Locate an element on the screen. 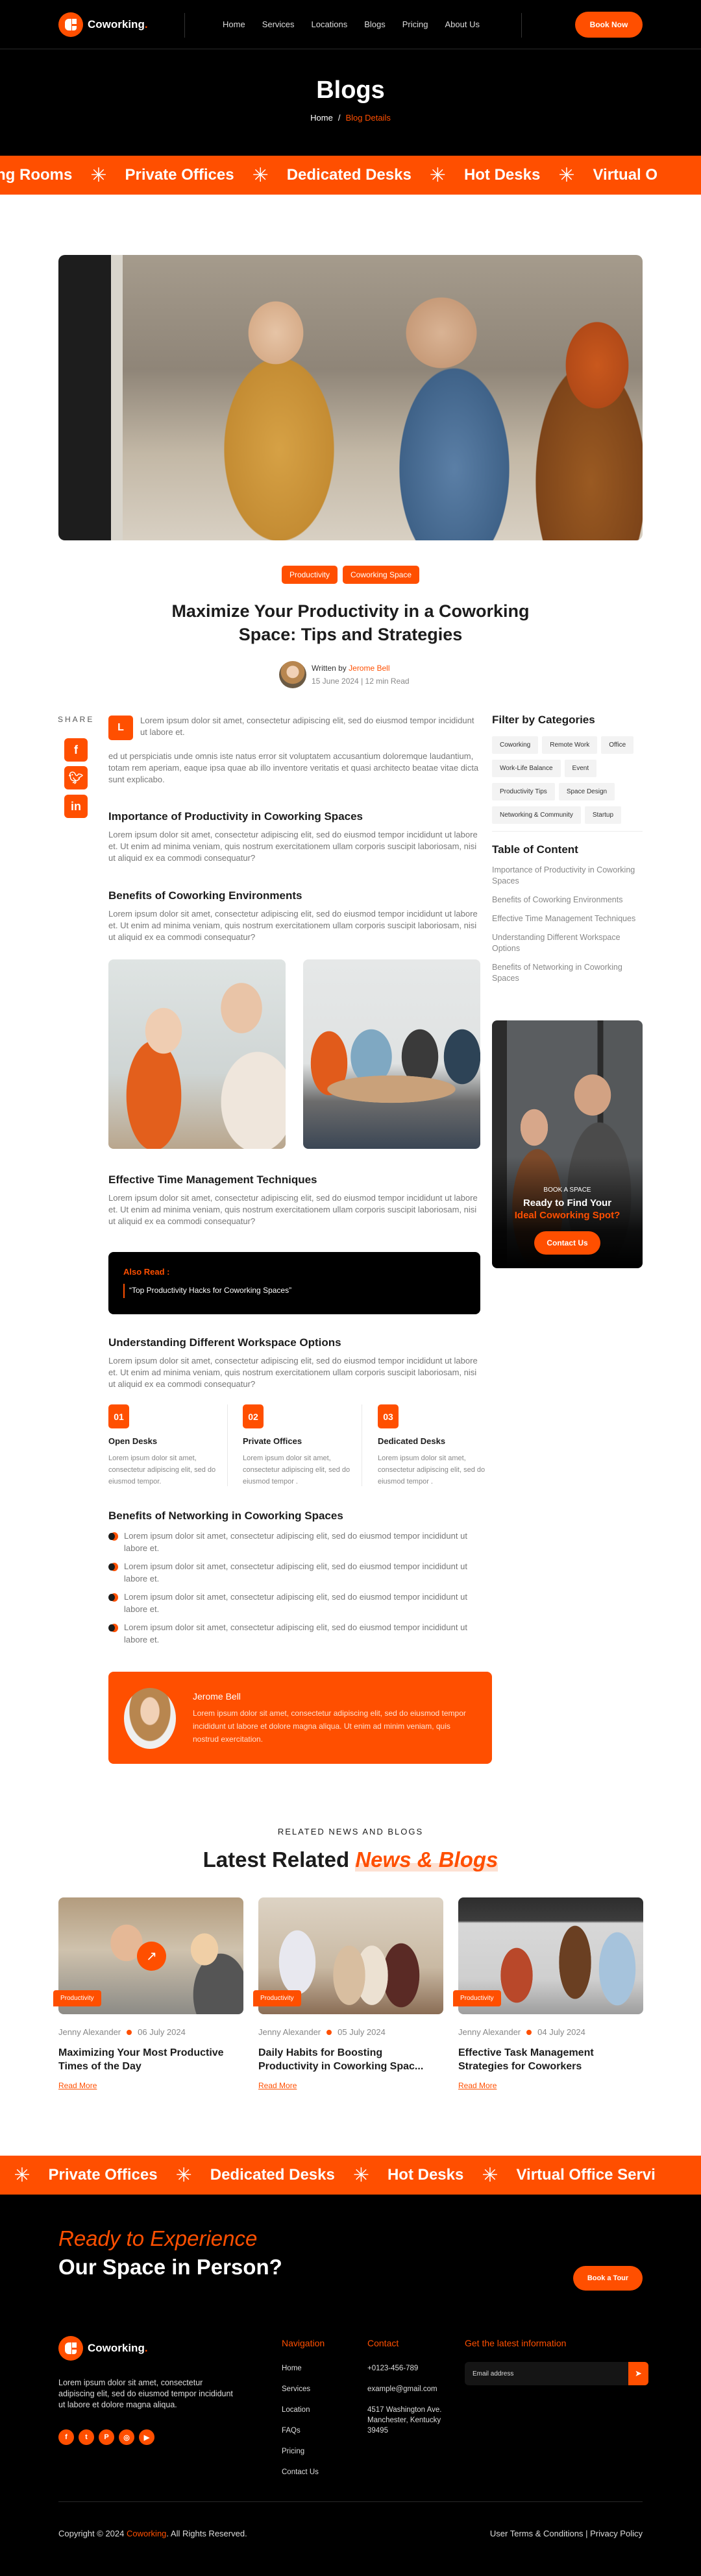  privacy-link: Privacy Policy is located at coordinates (616, 2533).